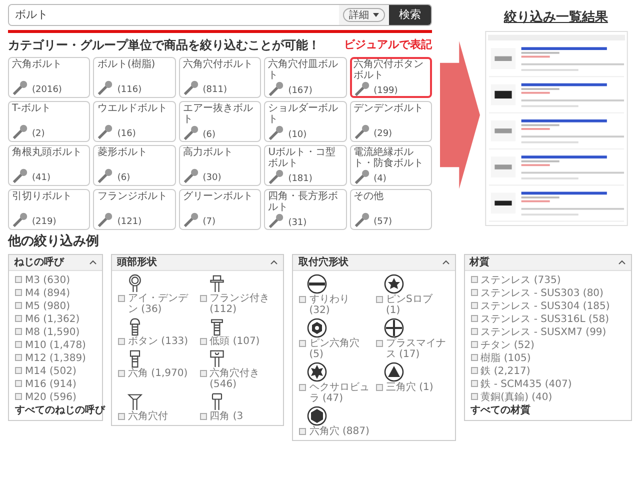 The height and width of the screenshot is (480, 640). I want to click on filter-option: 六角穴付き (546), so click(244, 379).